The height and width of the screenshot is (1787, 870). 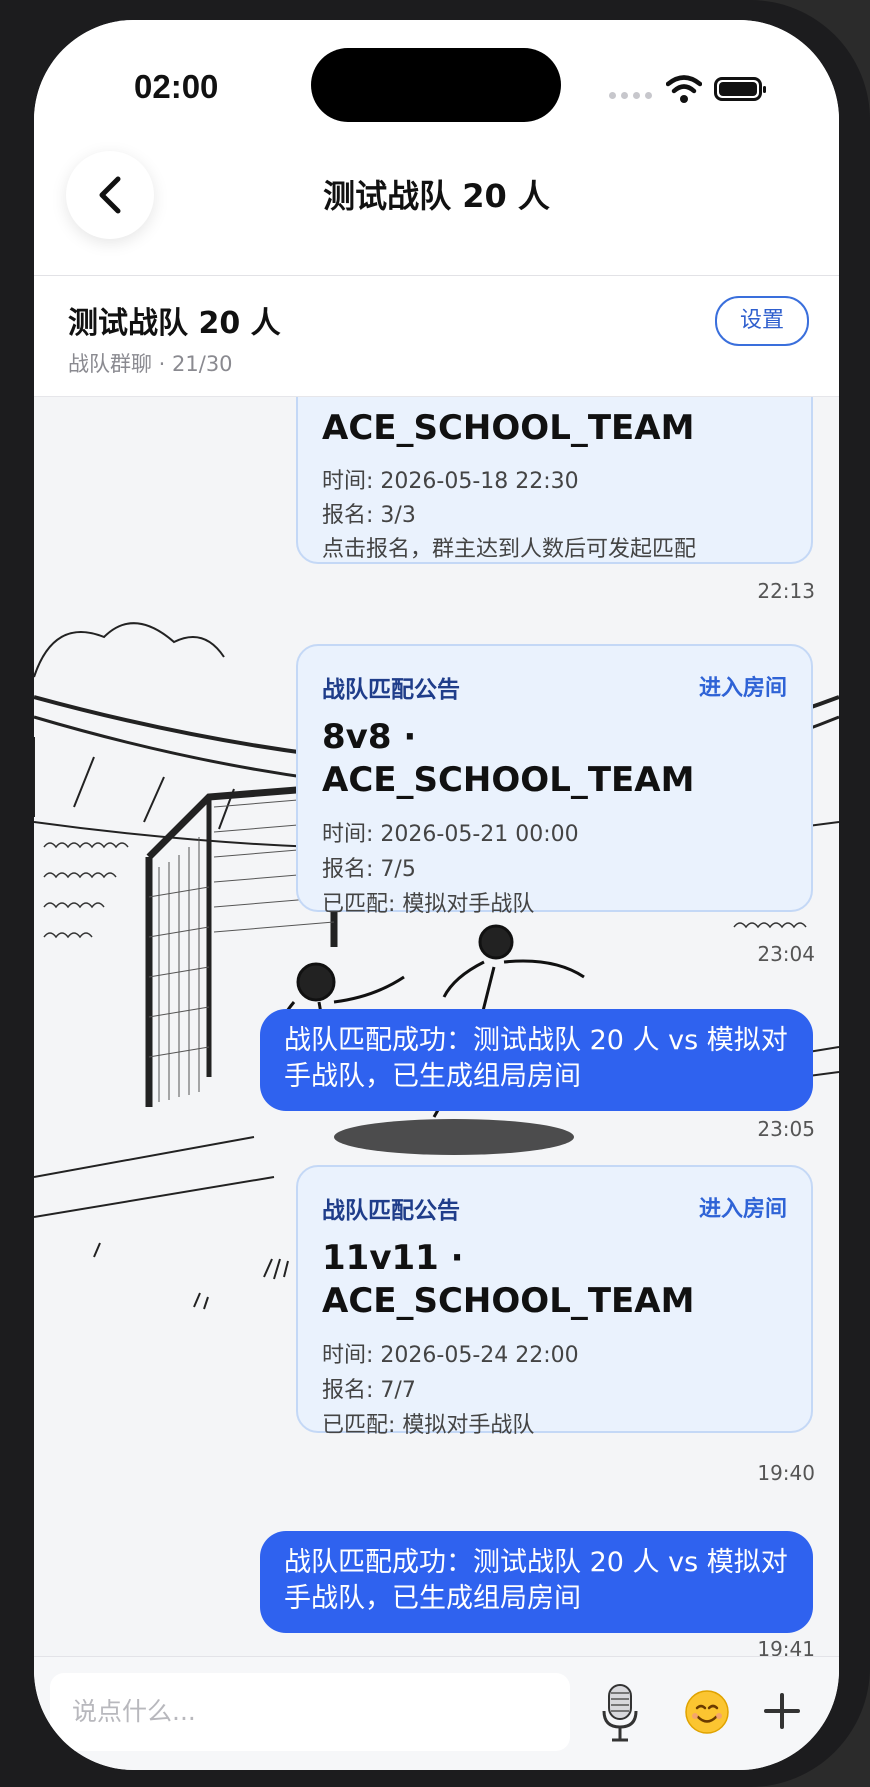 I want to click on status-bar: 02:00, so click(x=436, y=85).